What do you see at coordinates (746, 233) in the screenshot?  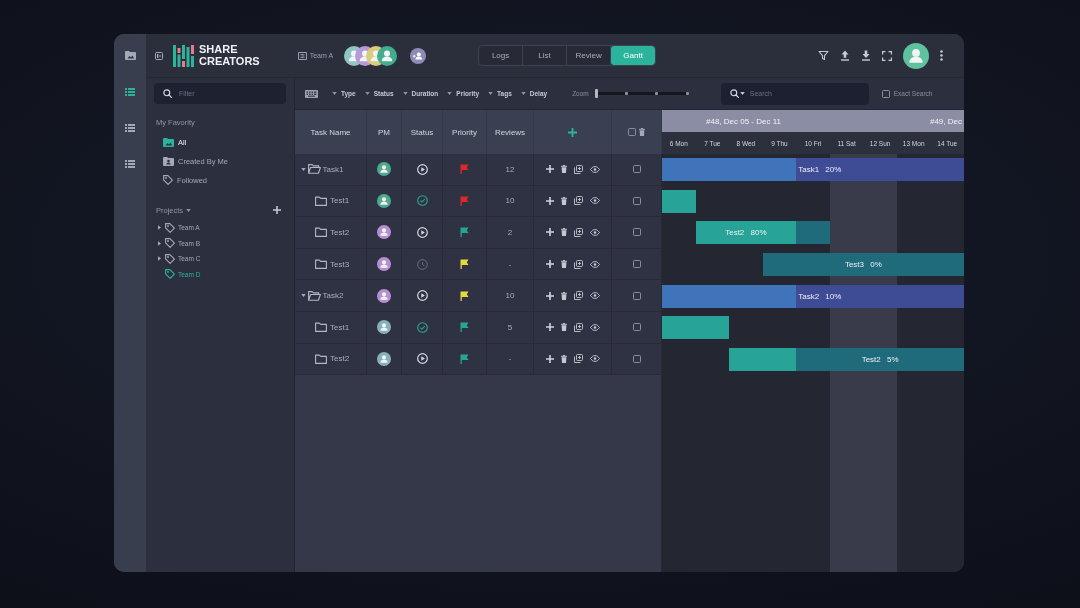 I see `bar-label: Test2 80%` at bounding box center [746, 233].